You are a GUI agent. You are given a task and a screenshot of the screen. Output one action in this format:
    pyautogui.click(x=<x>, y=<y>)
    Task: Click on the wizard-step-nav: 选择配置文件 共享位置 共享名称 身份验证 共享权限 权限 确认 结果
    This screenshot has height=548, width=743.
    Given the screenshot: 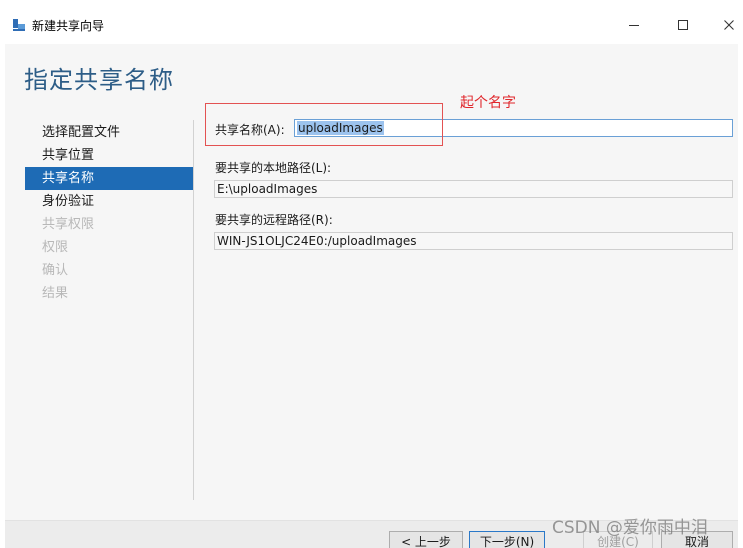 What is the action you would take?
    pyautogui.click(x=109, y=213)
    